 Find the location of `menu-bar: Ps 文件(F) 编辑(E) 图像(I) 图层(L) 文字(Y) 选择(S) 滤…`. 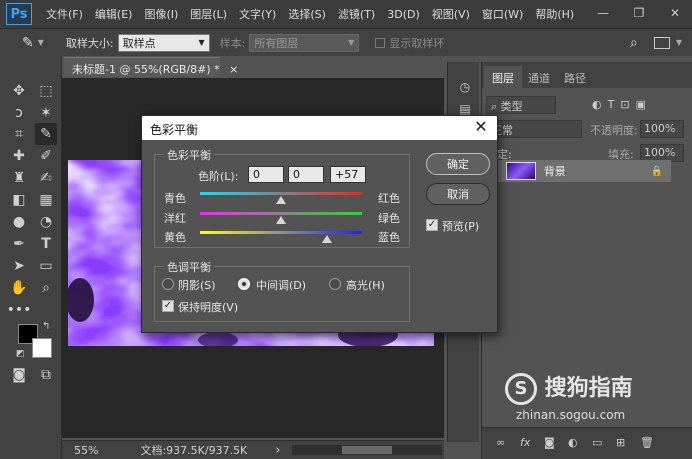

menu-bar: Ps 文件(F) 编辑(E) 图像(I) 图层(L) 文字(Y) 选择(S) 滤… is located at coordinates (346, 14).